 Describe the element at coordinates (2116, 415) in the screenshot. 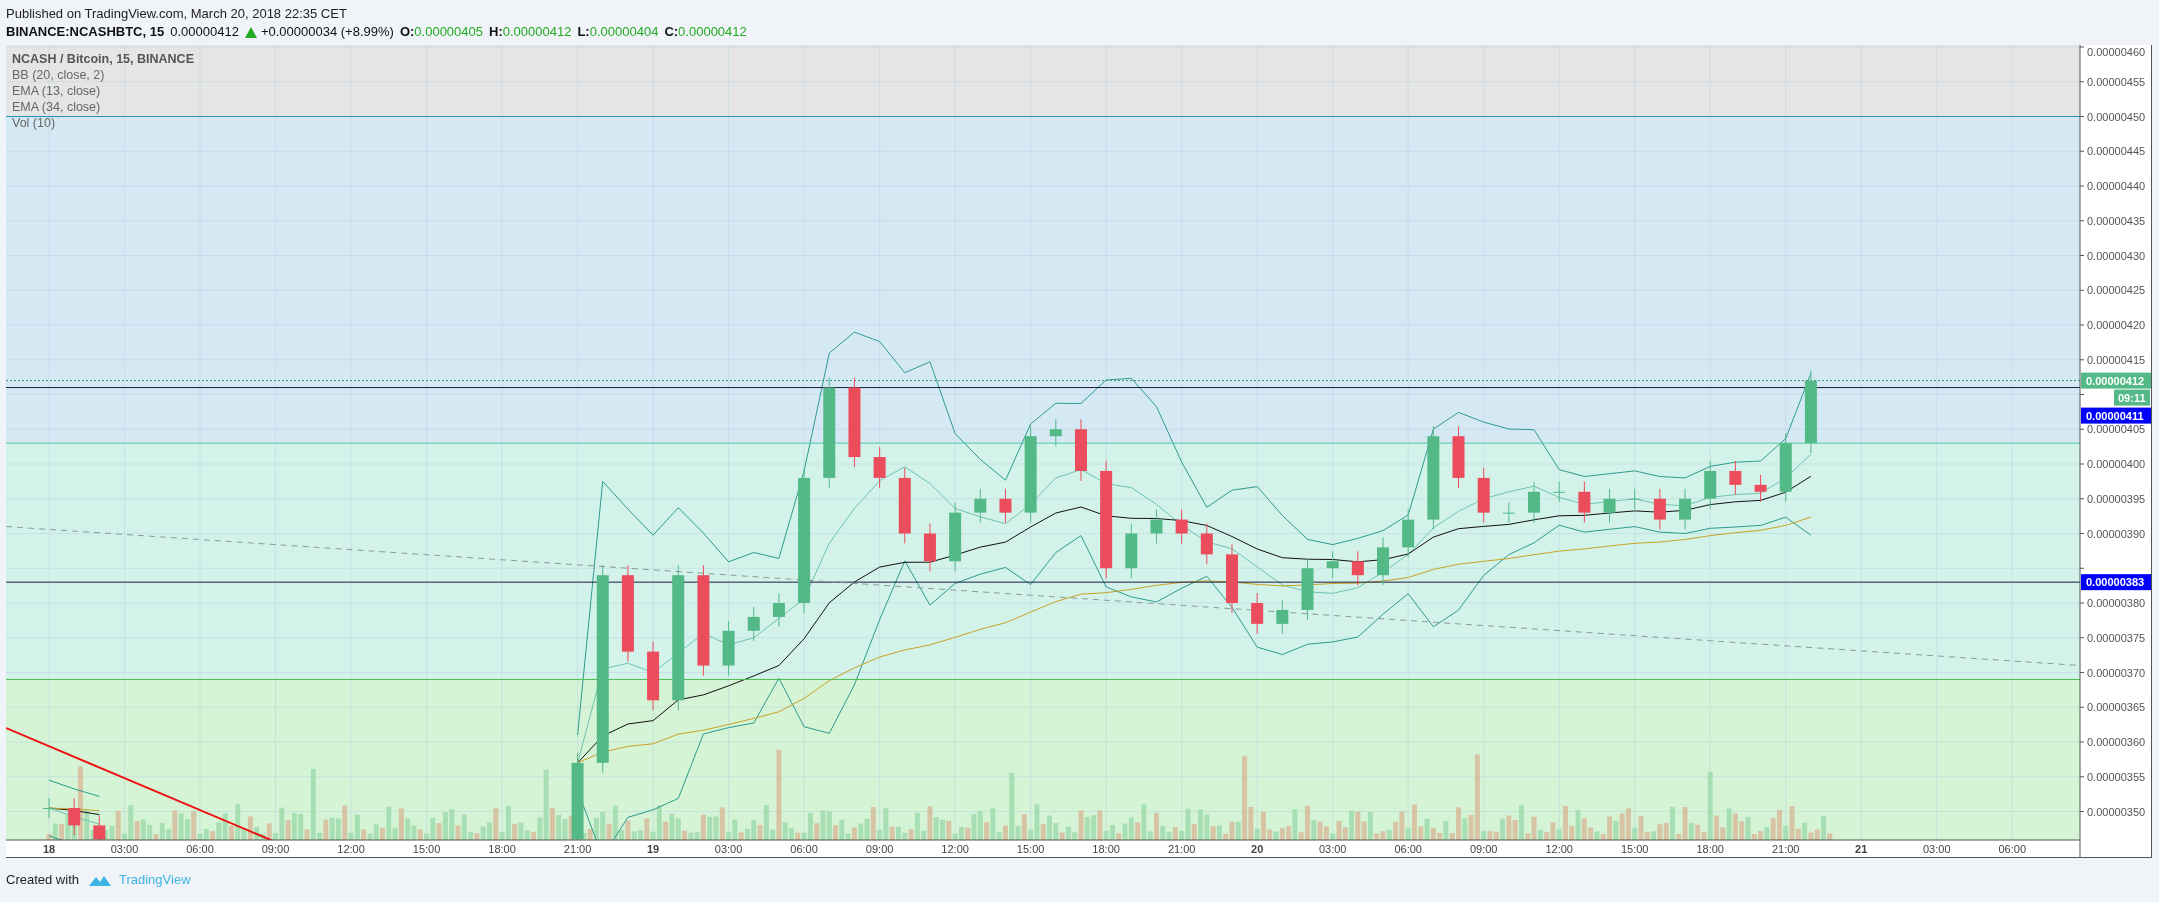

I see `price-tag: 0.00000411` at that location.